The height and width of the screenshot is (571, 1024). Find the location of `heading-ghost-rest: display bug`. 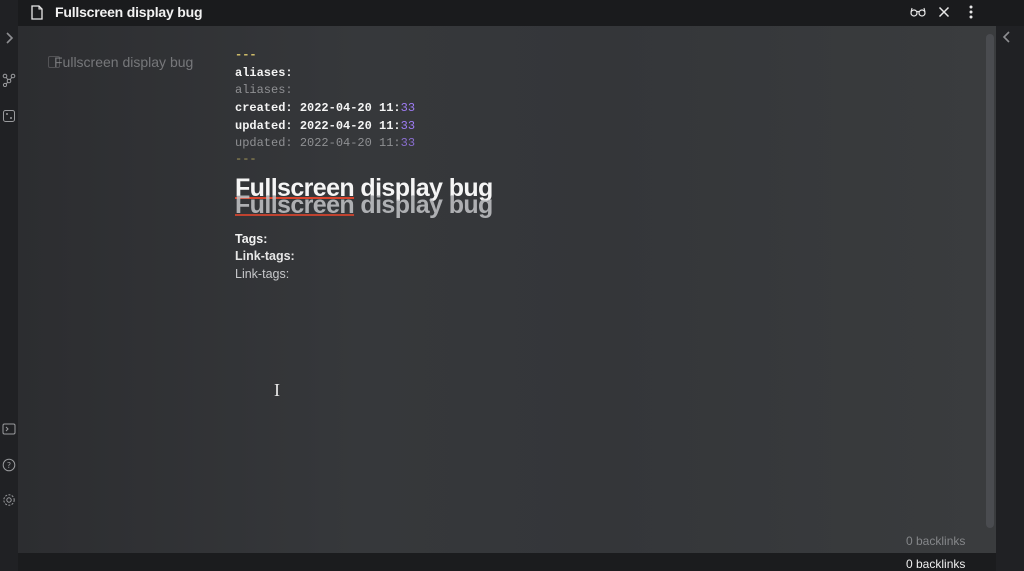

heading-ghost-rest: display bug is located at coordinates (423, 205).